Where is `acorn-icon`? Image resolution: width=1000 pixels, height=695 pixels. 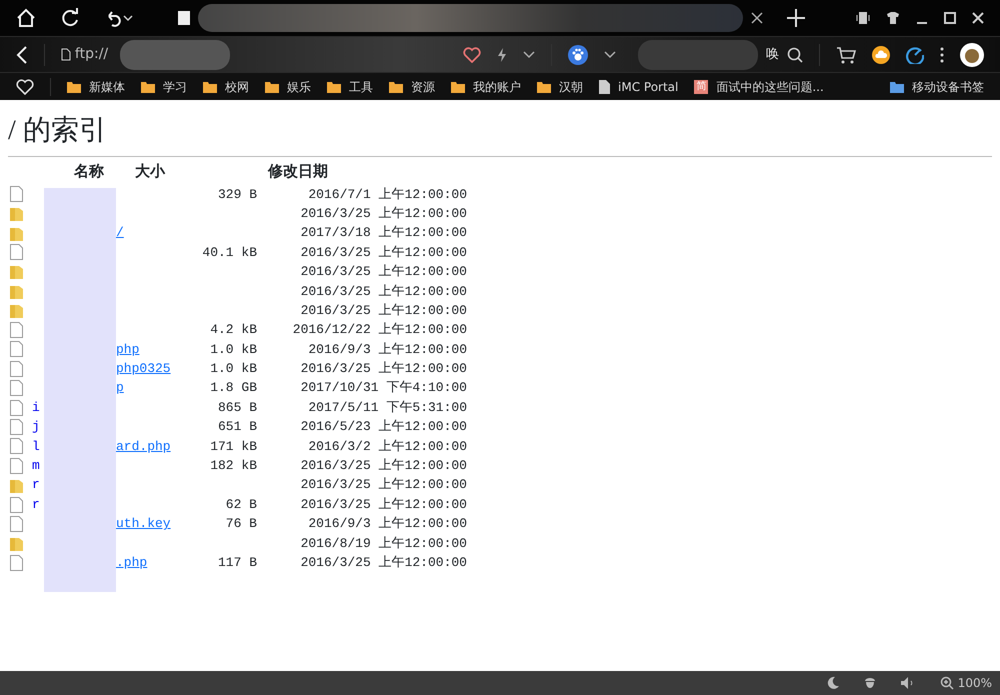
acorn-icon is located at coordinates (870, 683).